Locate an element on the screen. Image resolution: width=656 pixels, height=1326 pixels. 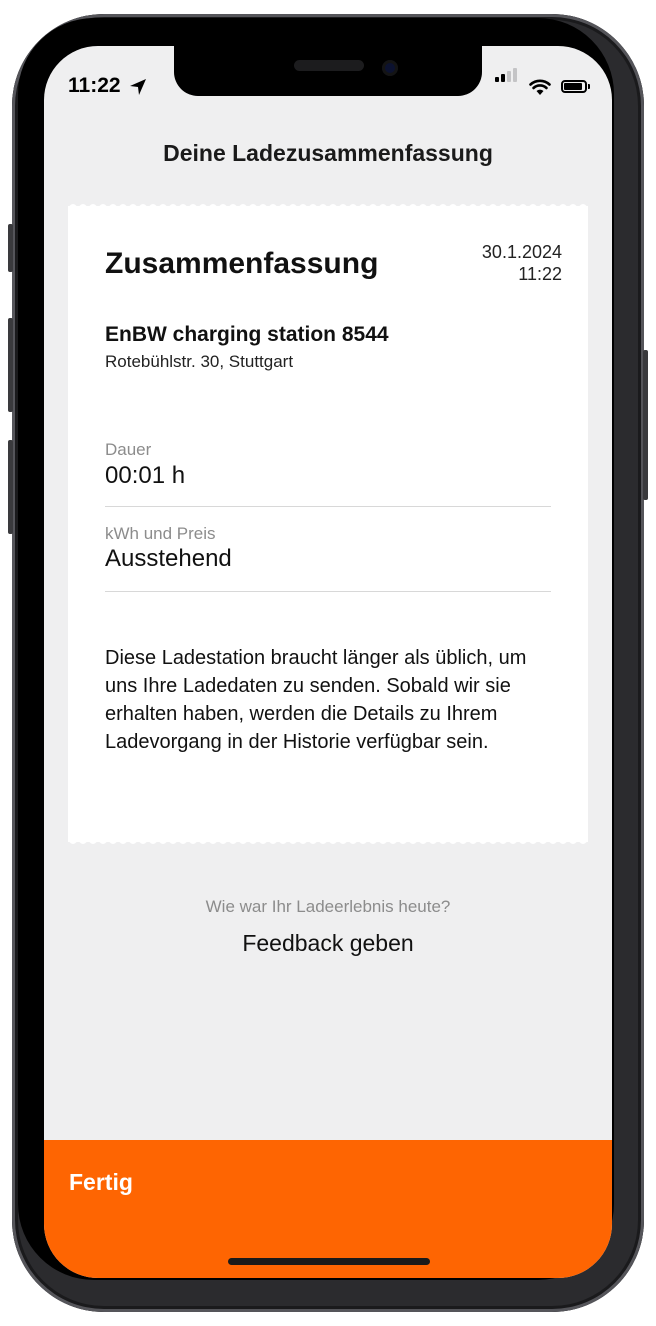
card-bottom-edge is located at coordinates (328, 845).